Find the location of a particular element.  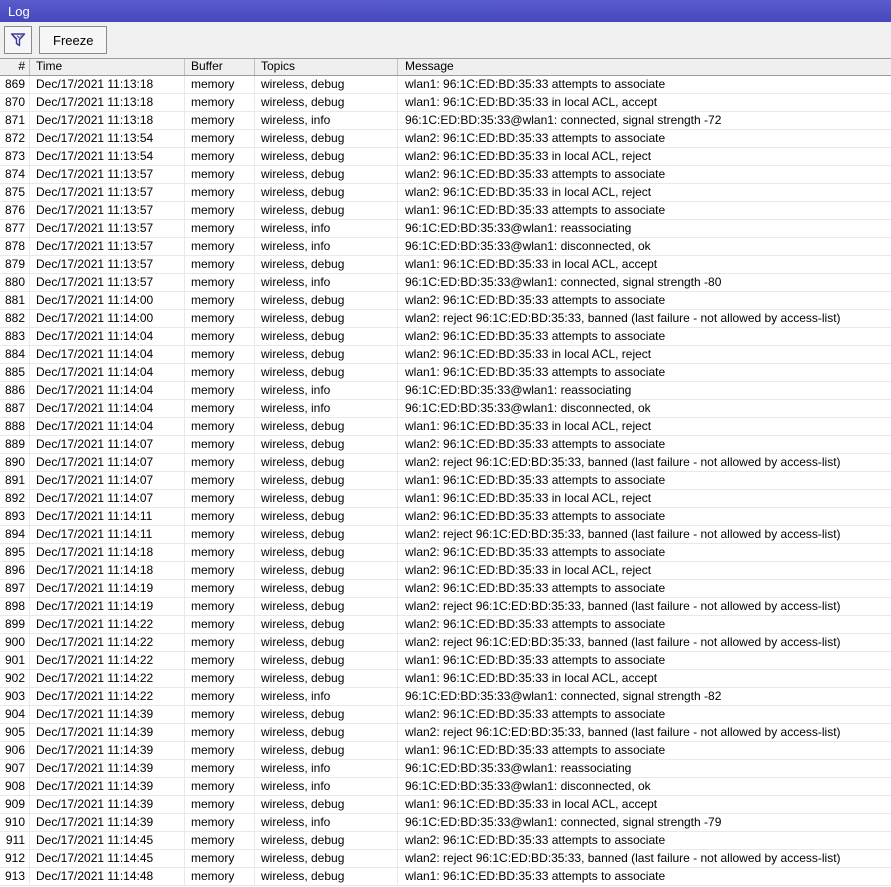

cell-id: 872 is located at coordinates (15, 138).